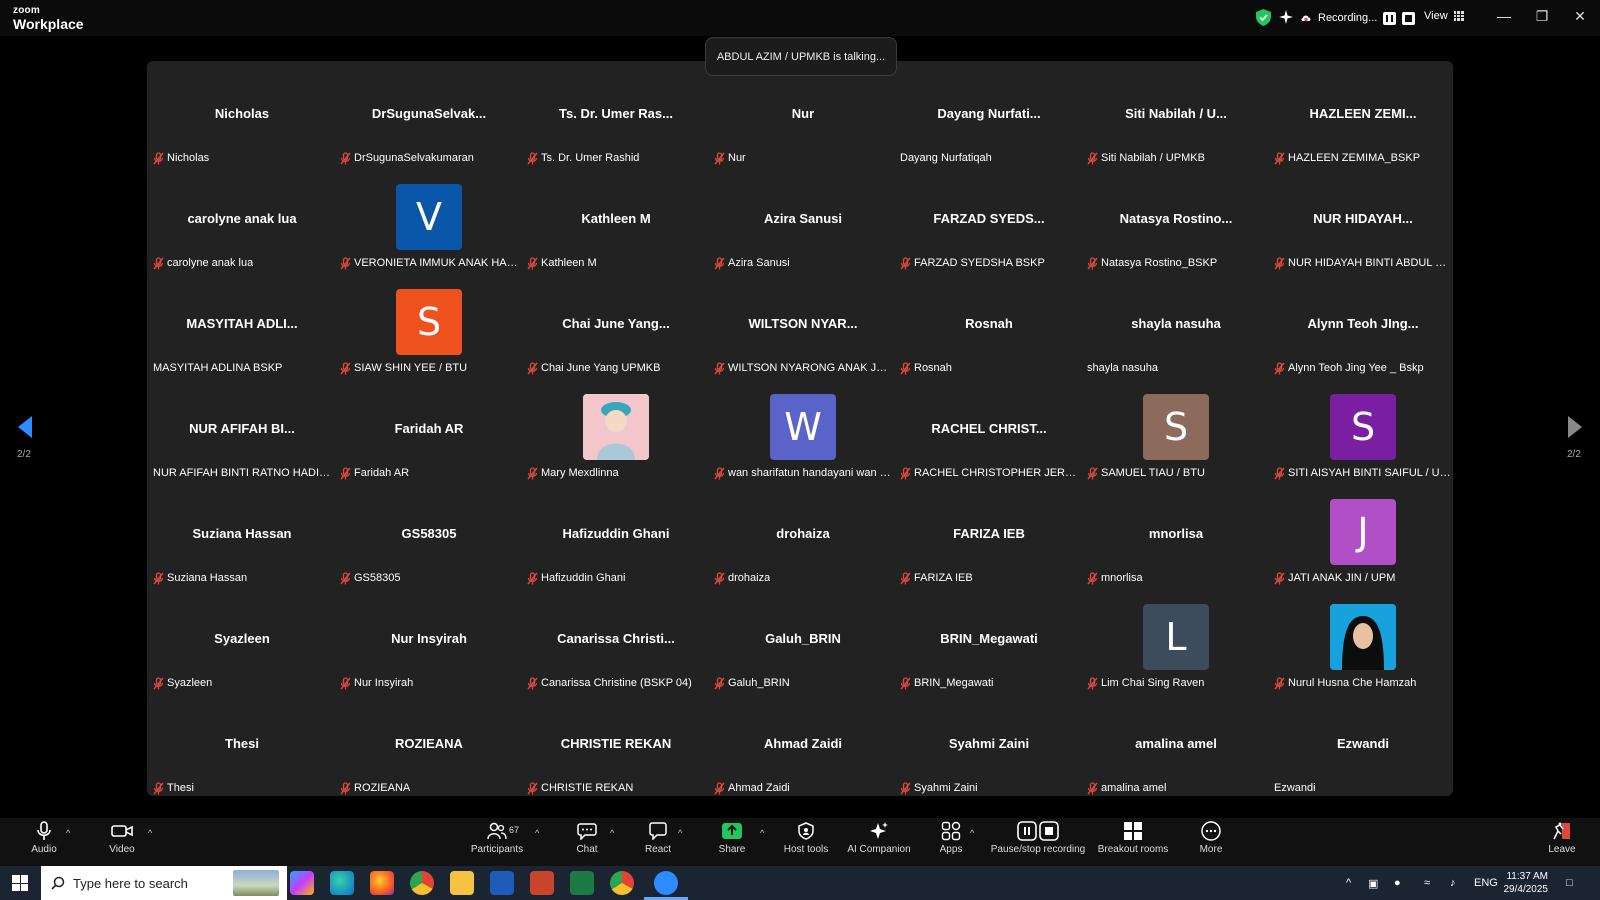 This screenshot has width=1600, height=900. I want to click on participant-tile: Syazleen Syazleen, so click(242, 640).